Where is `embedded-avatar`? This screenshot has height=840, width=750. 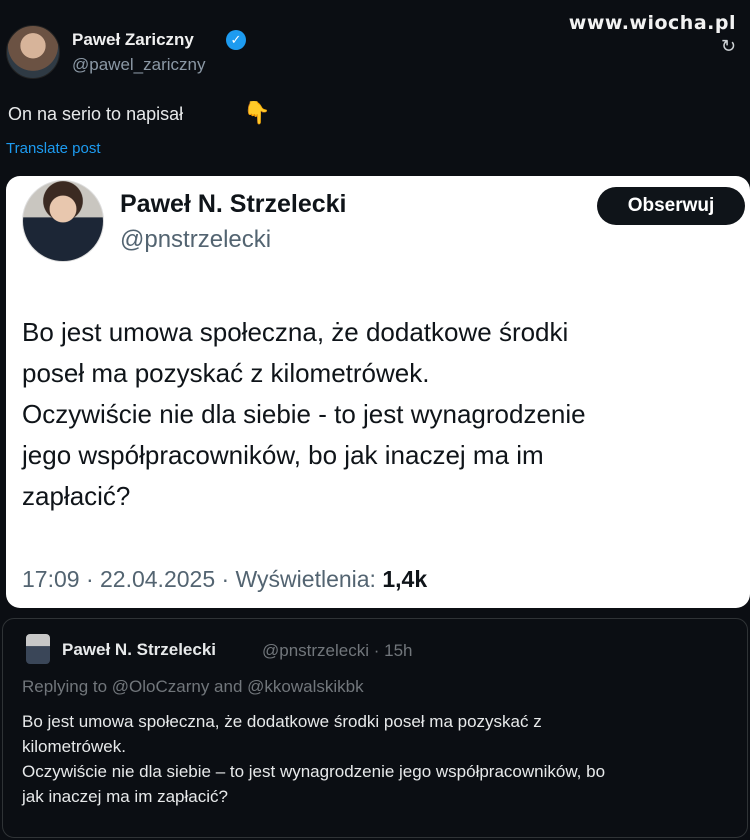 embedded-avatar is located at coordinates (63, 221).